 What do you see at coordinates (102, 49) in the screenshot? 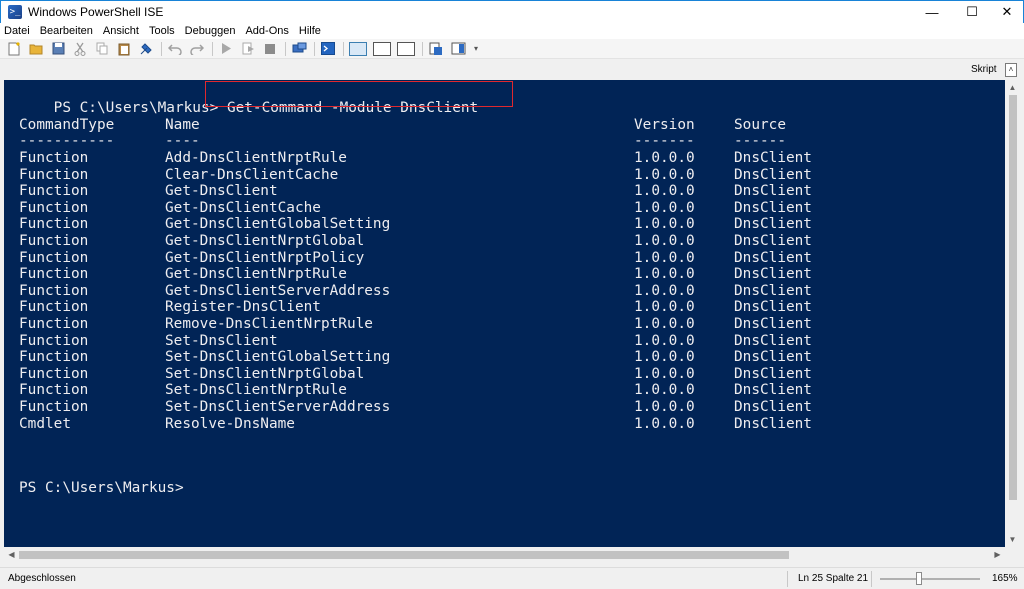
I see `copy-icon` at bounding box center [102, 49].